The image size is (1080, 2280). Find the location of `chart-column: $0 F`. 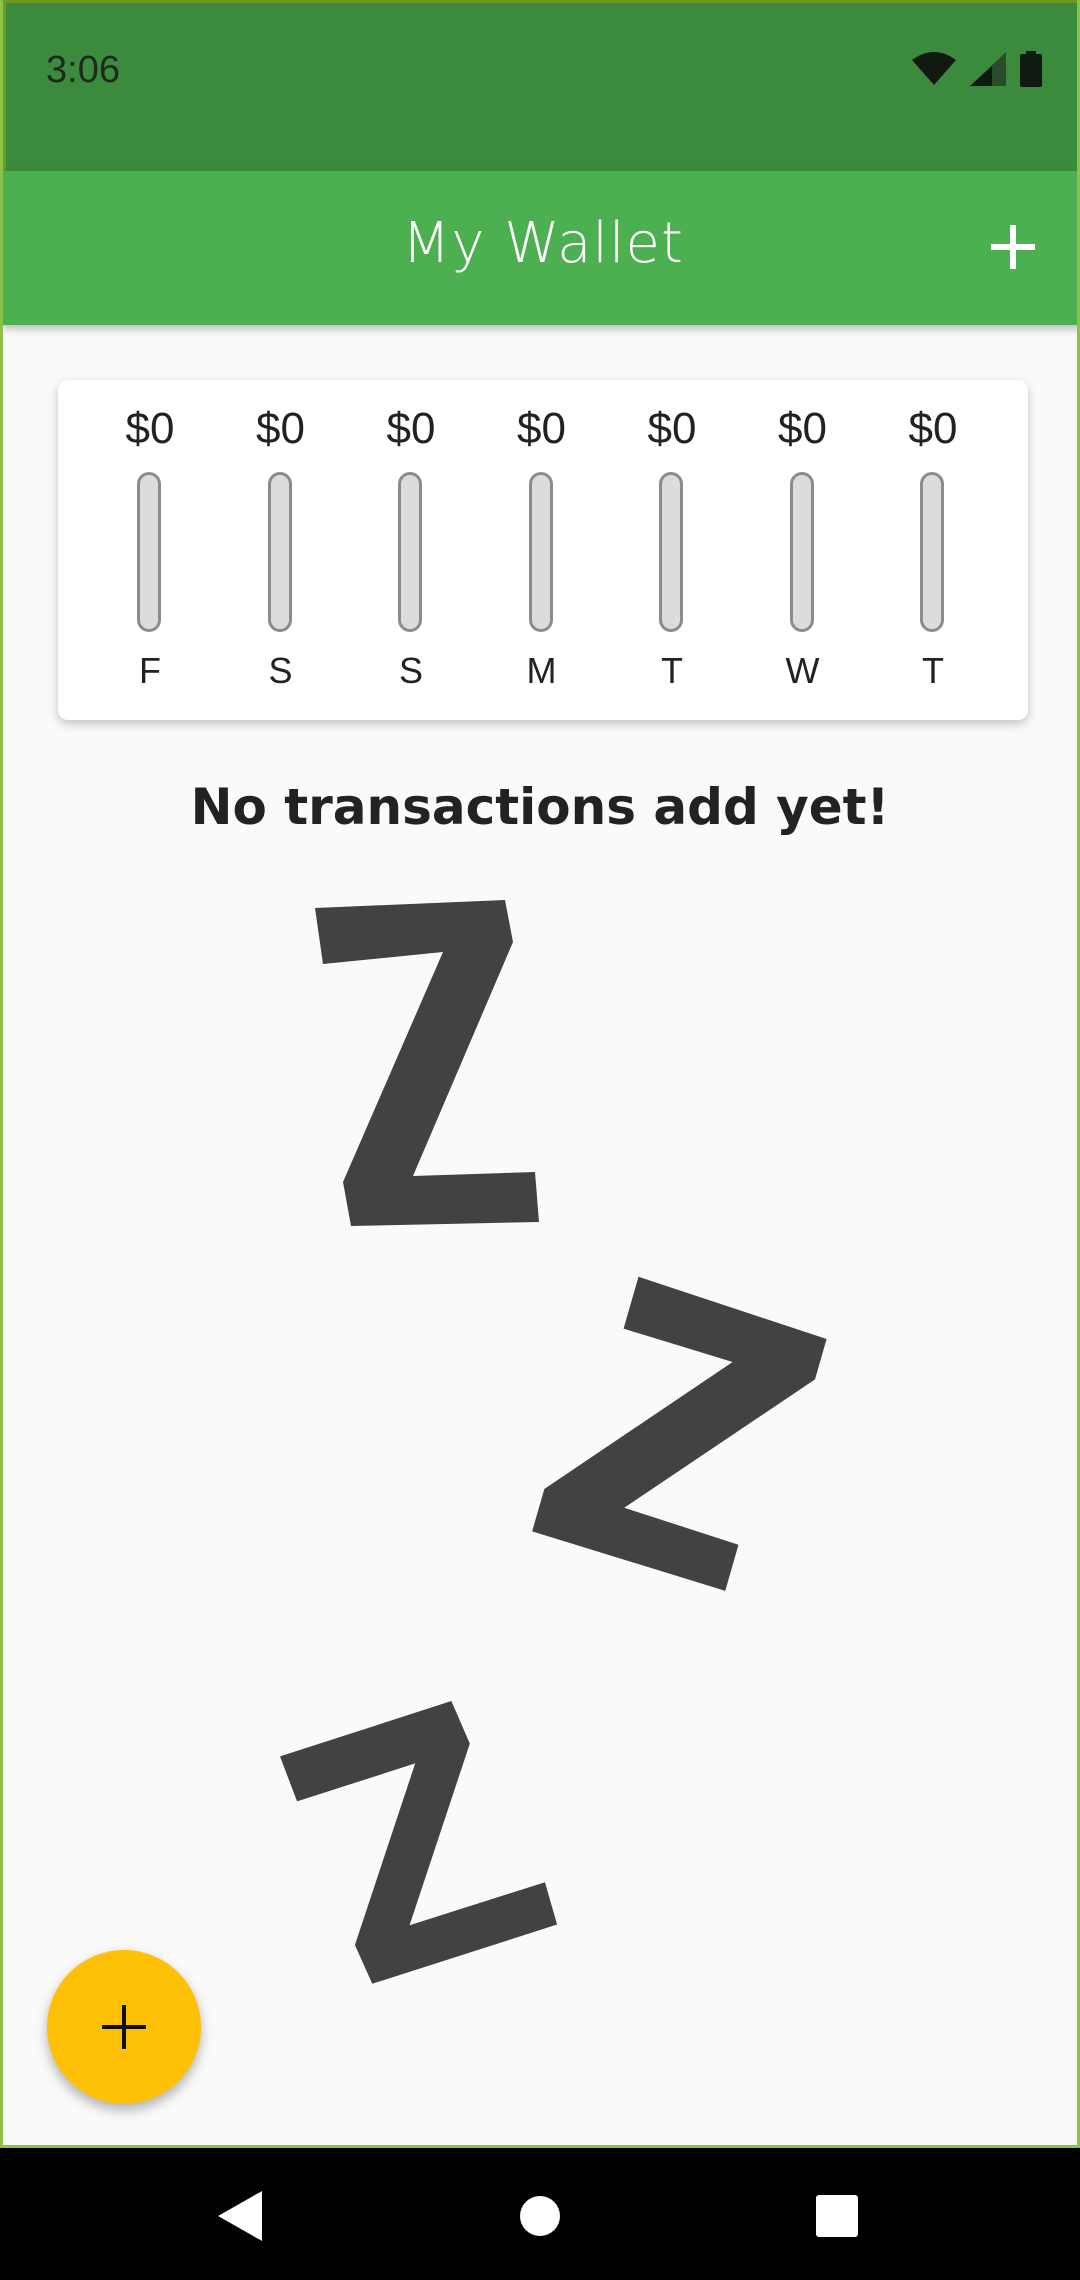

chart-column: $0 F is located at coordinates (150, 550).